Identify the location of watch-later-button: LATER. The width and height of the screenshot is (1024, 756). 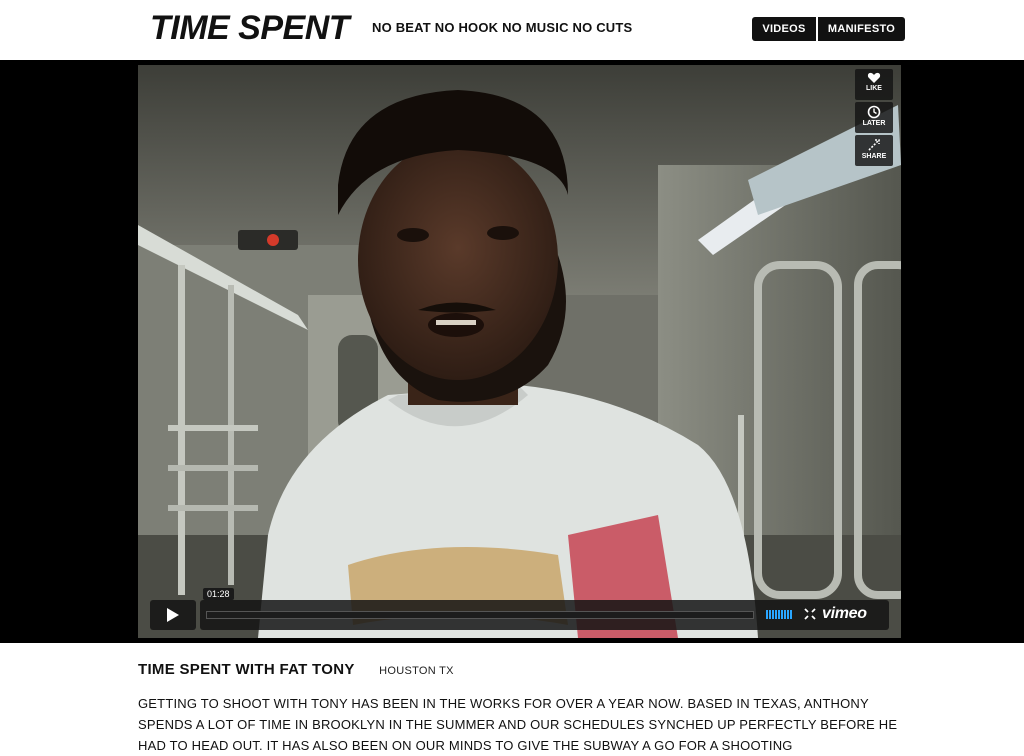
(874, 117).